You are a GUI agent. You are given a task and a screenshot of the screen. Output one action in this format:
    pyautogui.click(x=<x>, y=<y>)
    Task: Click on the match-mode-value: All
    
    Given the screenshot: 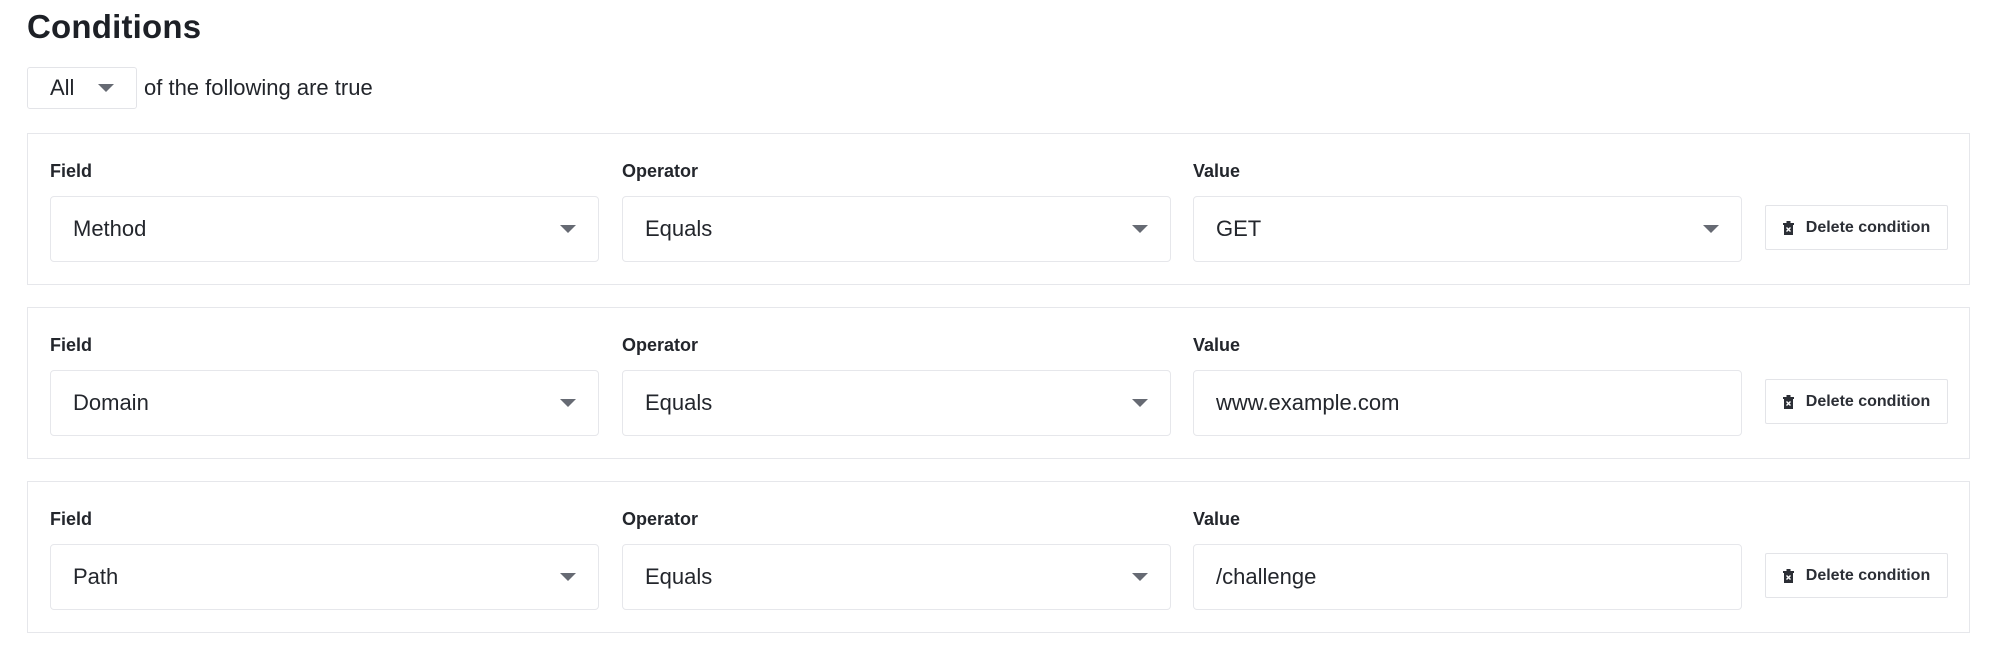 What is the action you would take?
    pyautogui.click(x=62, y=87)
    